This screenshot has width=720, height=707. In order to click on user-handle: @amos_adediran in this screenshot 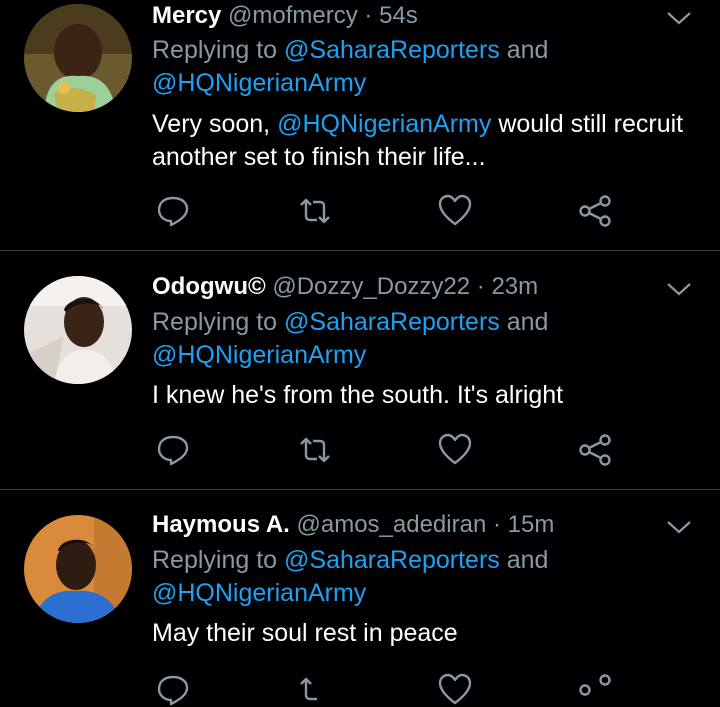, I will do `click(391, 524)`.